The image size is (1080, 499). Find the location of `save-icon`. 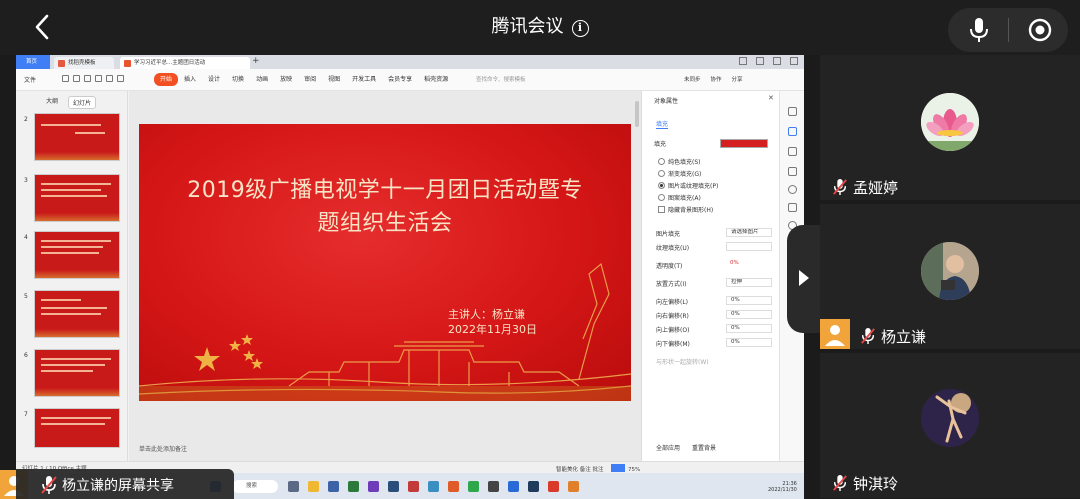

save-icon is located at coordinates (65, 78).